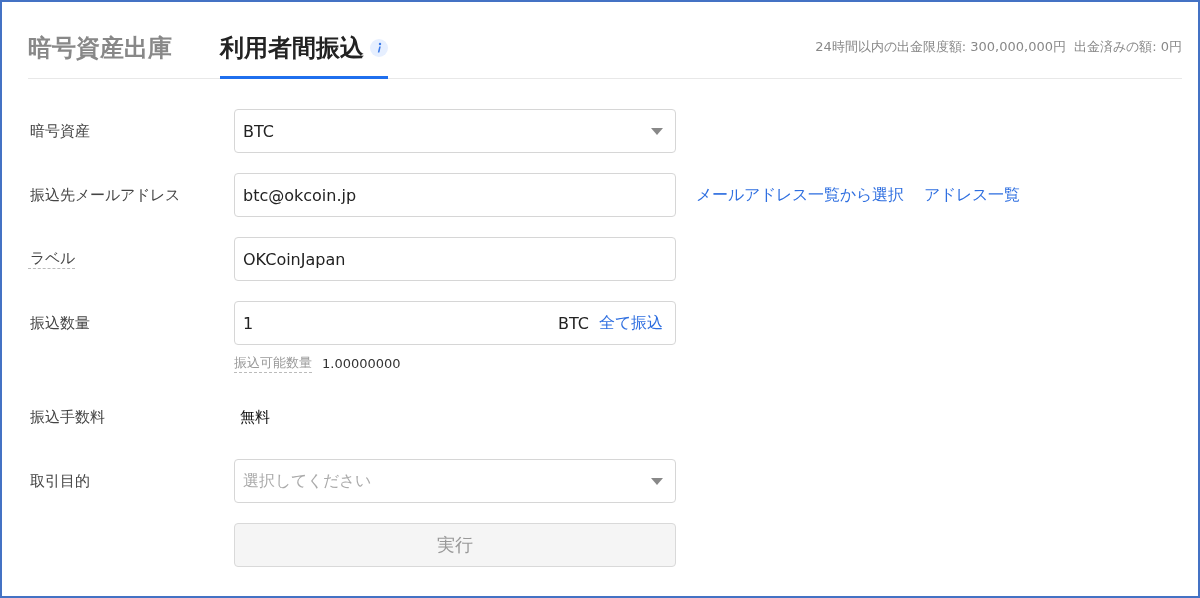 The image size is (1200, 598). Describe the element at coordinates (972, 195) in the screenshot. I see `link: アドレス一覧` at that location.